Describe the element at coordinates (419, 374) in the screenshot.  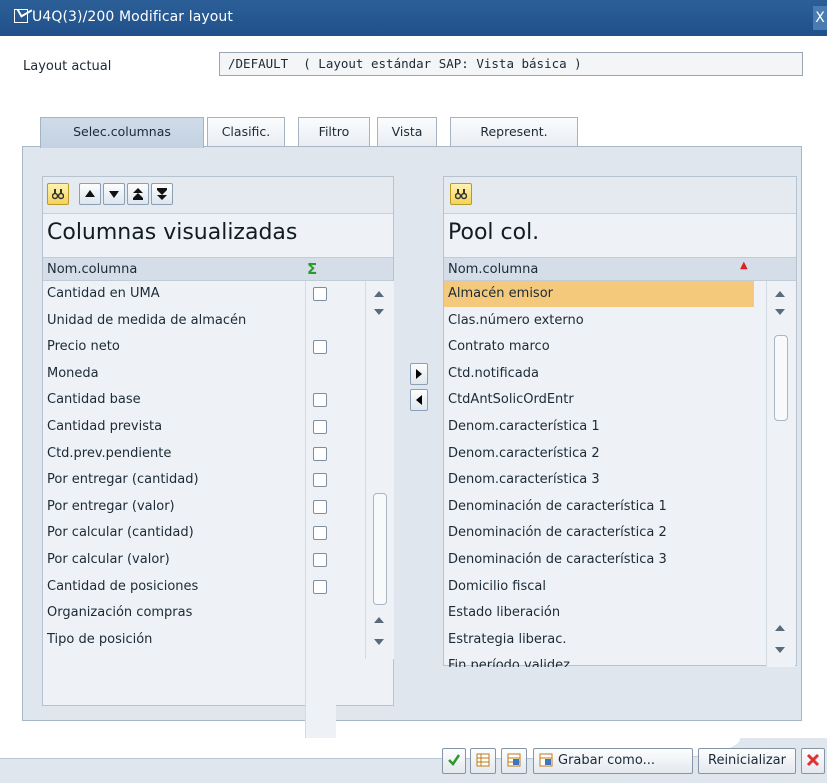
I see `add-column-button` at that location.